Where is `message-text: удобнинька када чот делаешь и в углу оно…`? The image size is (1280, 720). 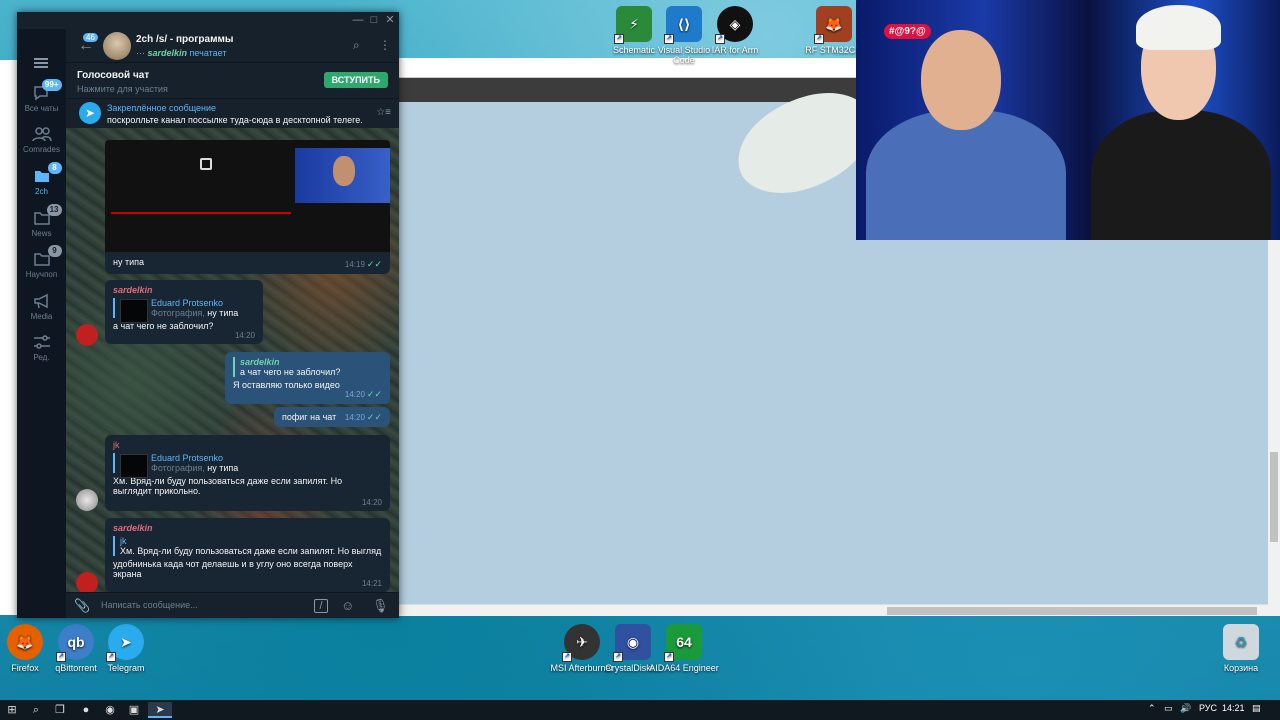
message-text: удобнинька када чот делаешь и в углу оно… is located at coordinates (233, 569).